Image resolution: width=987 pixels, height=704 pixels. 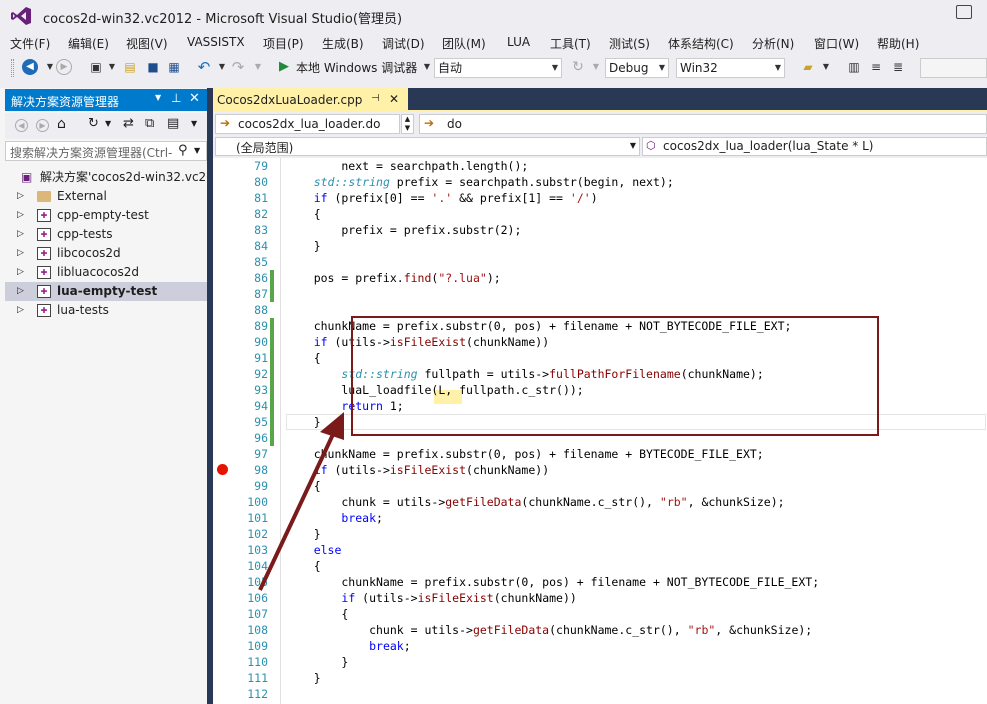 What do you see at coordinates (407, 166) in the screenshot?
I see `code-line: next = searchpath.length();` at bounding box center [407, 166].